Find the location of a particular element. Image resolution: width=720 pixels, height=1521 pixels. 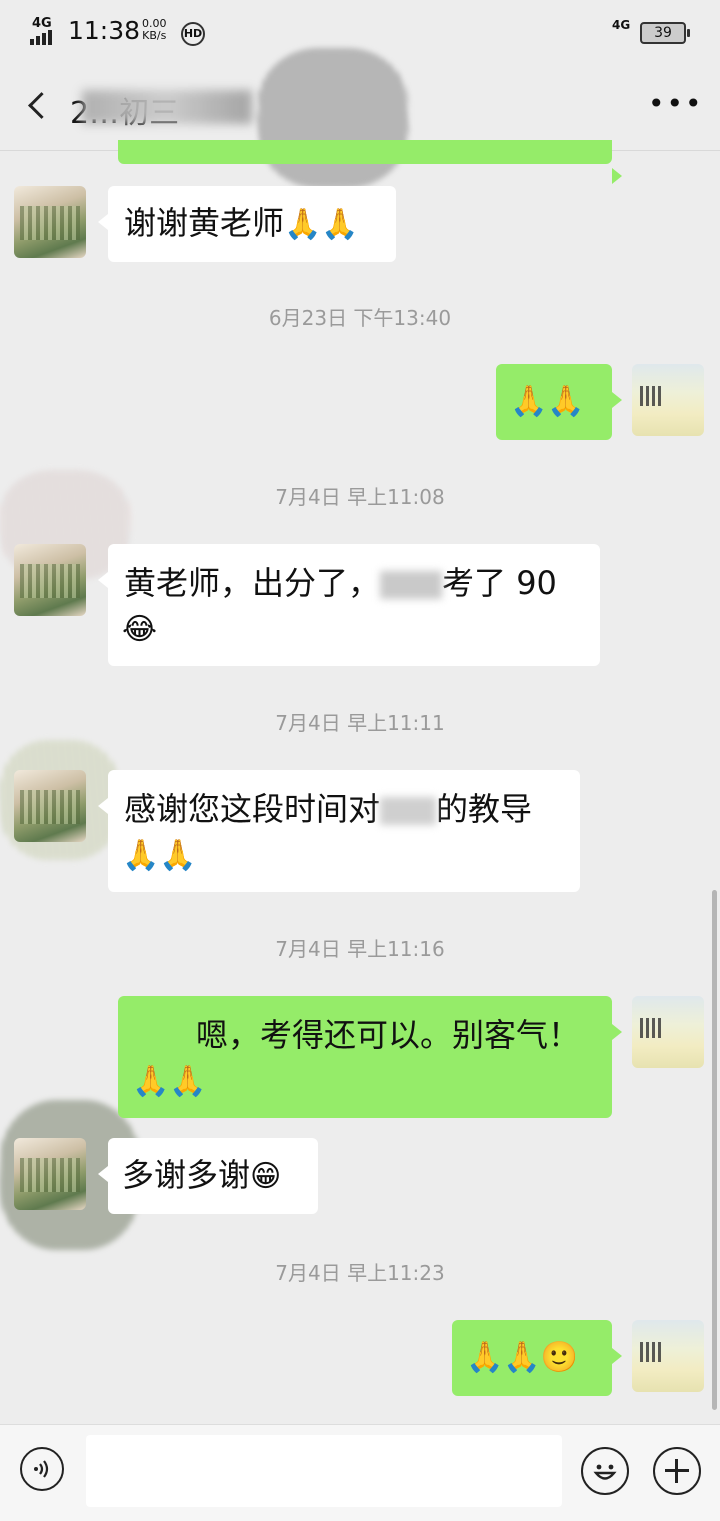

more-options-button: ••• is located at coordinates (675, 106).